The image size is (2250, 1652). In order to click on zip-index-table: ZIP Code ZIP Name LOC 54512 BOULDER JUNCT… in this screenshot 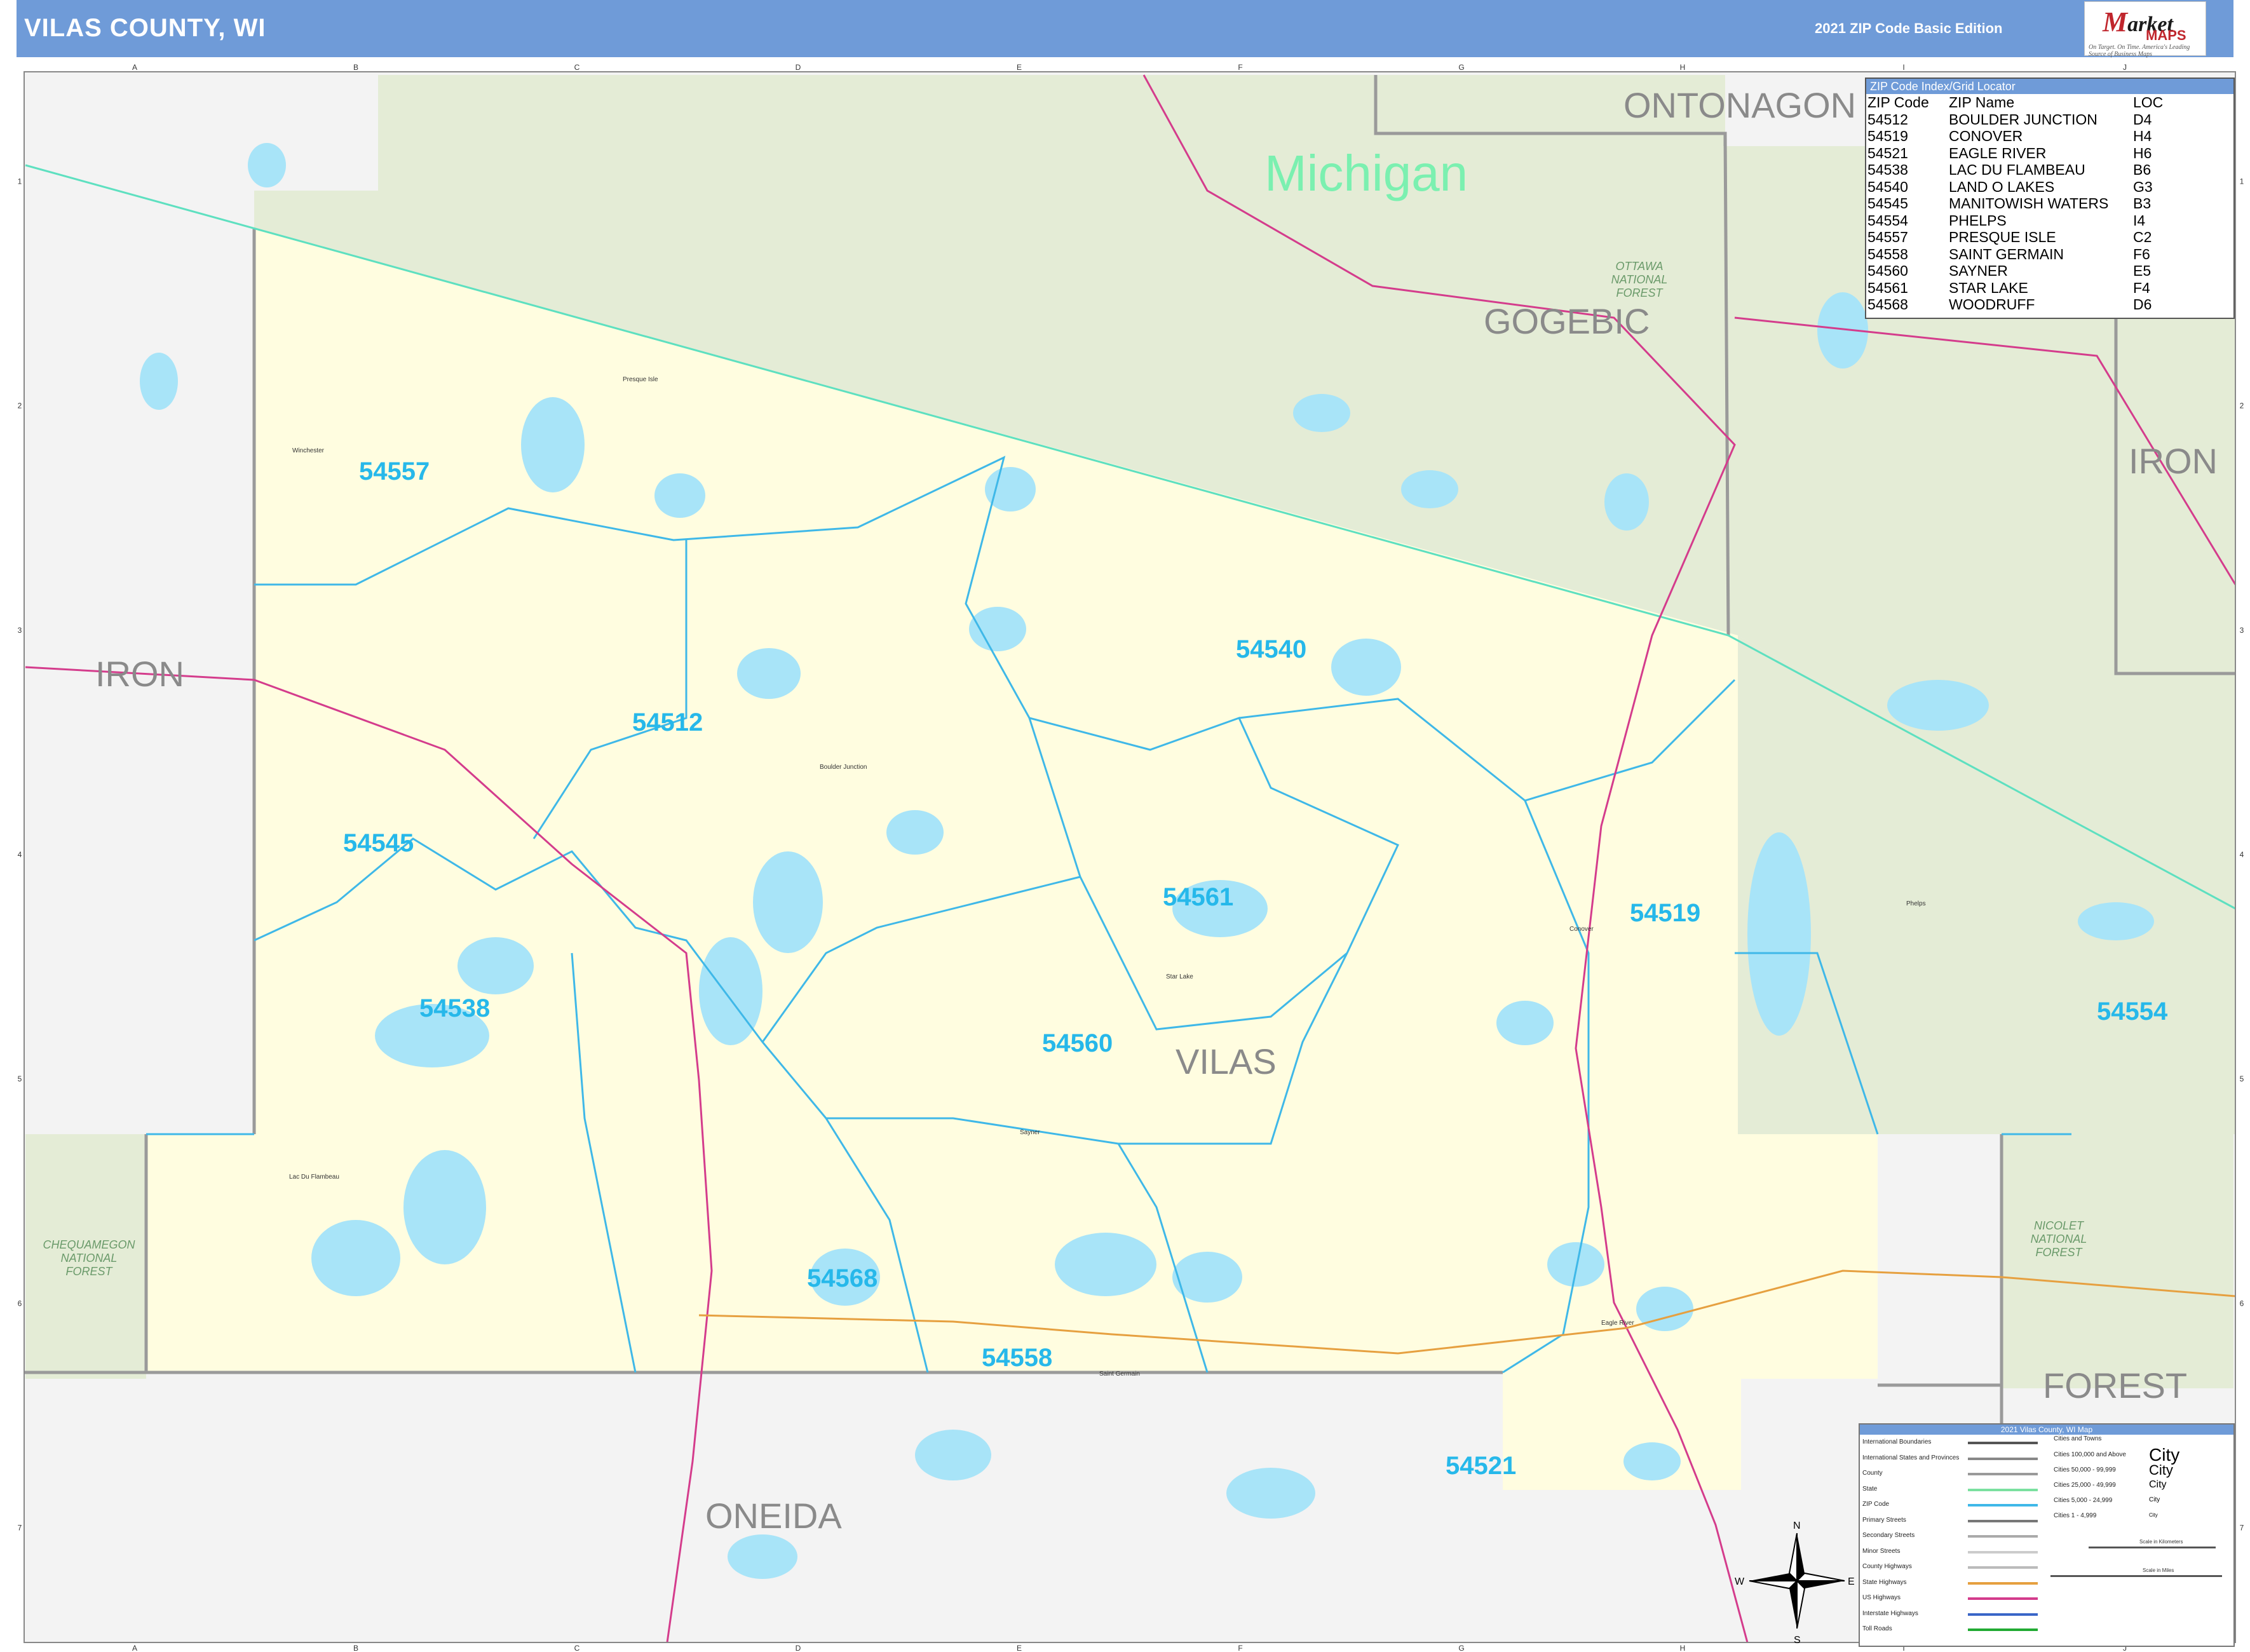, I will do `click(2029, 203)`.